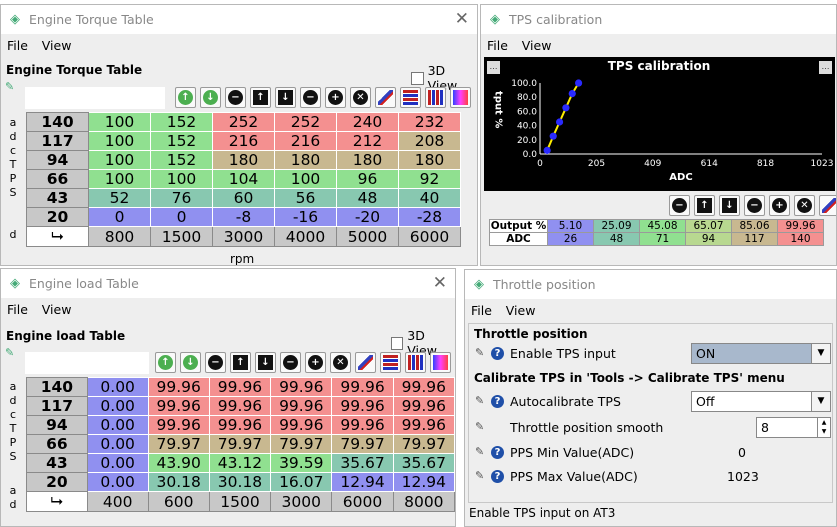 Image resolution: width=837 pixels, height=527 pixels. What do you see at coordinates (305, 236) in the screenshot?
I see `x-axis-value: 4000` at bounding box center [305, 236].